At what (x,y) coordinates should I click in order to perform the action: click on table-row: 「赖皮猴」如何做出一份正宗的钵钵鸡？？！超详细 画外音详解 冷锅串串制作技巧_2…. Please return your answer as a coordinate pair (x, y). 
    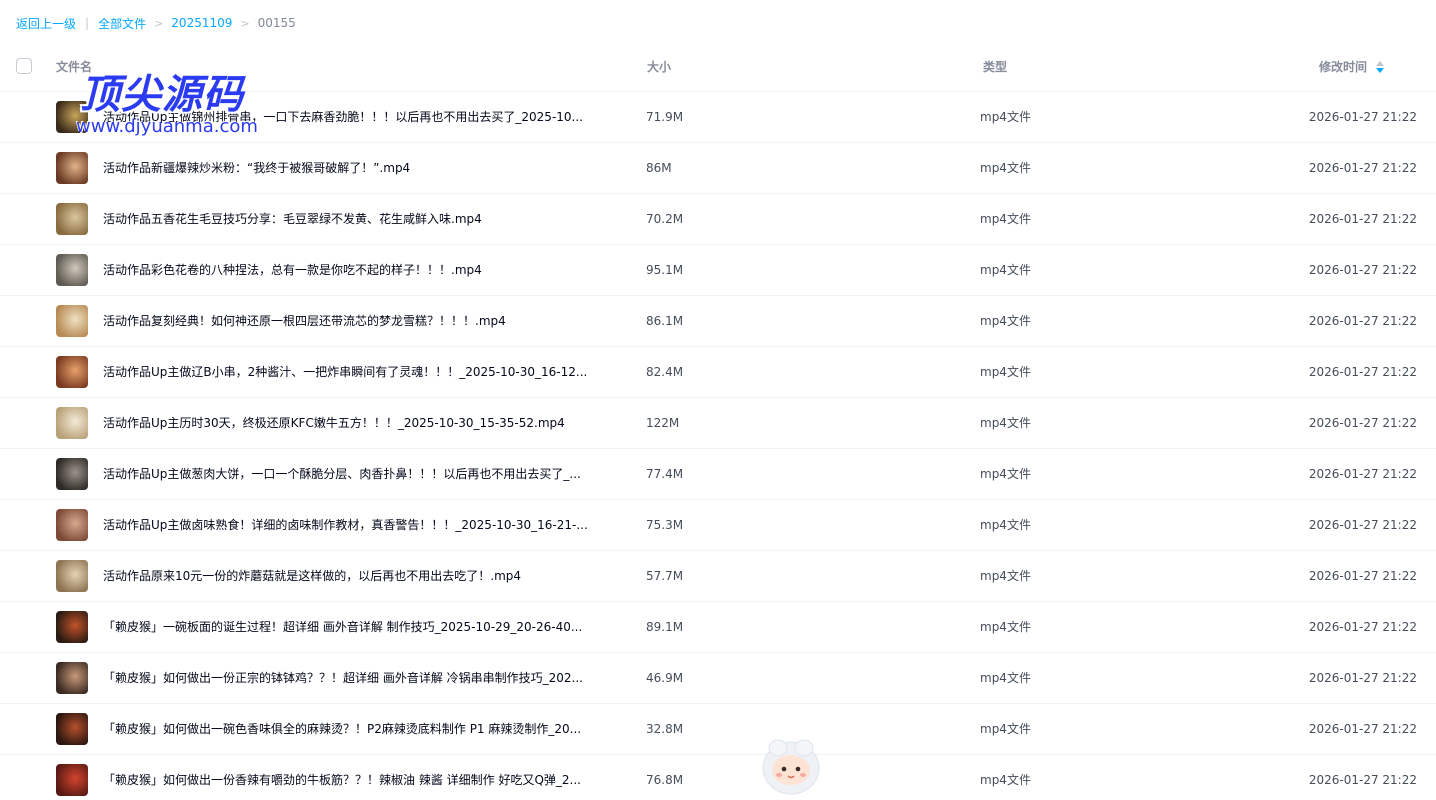
    Looking at the image, I should click on (718, 678).